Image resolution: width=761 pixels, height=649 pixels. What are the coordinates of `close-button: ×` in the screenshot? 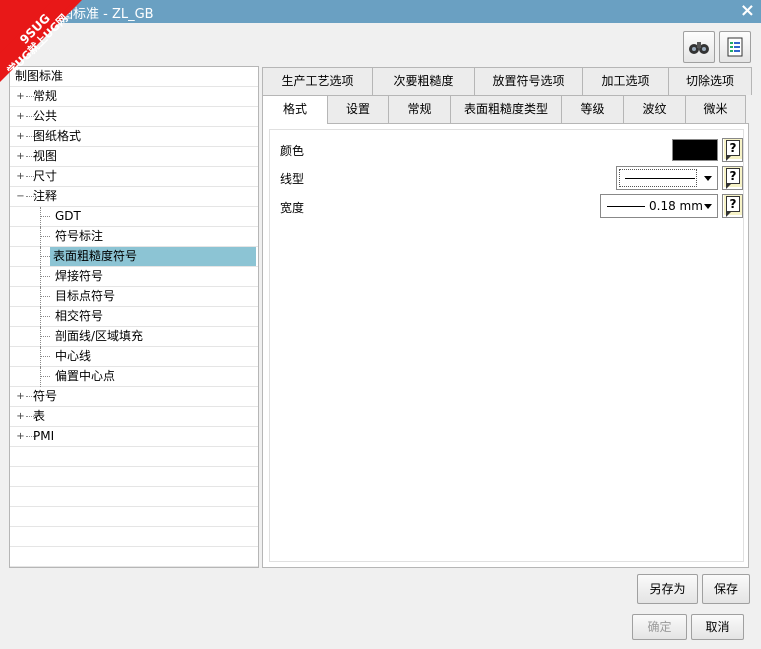 It's located at (747, 10).